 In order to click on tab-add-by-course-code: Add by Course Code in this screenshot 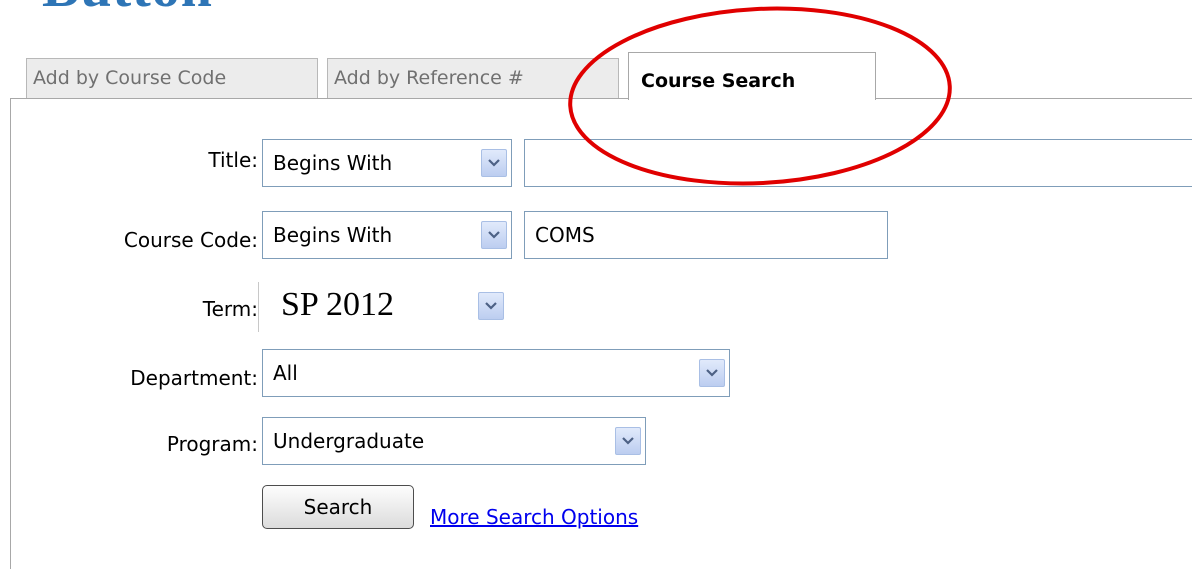, I will do `click(172, 78)`.